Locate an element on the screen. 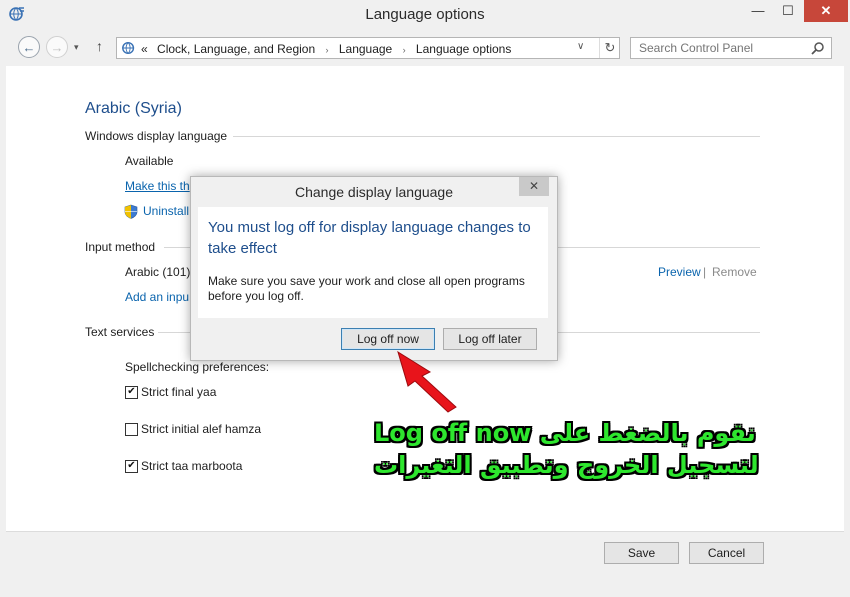 This screenshot has height=597, width=850. add-input-method-link: Add an inpu is located at coordinates (157, 297).